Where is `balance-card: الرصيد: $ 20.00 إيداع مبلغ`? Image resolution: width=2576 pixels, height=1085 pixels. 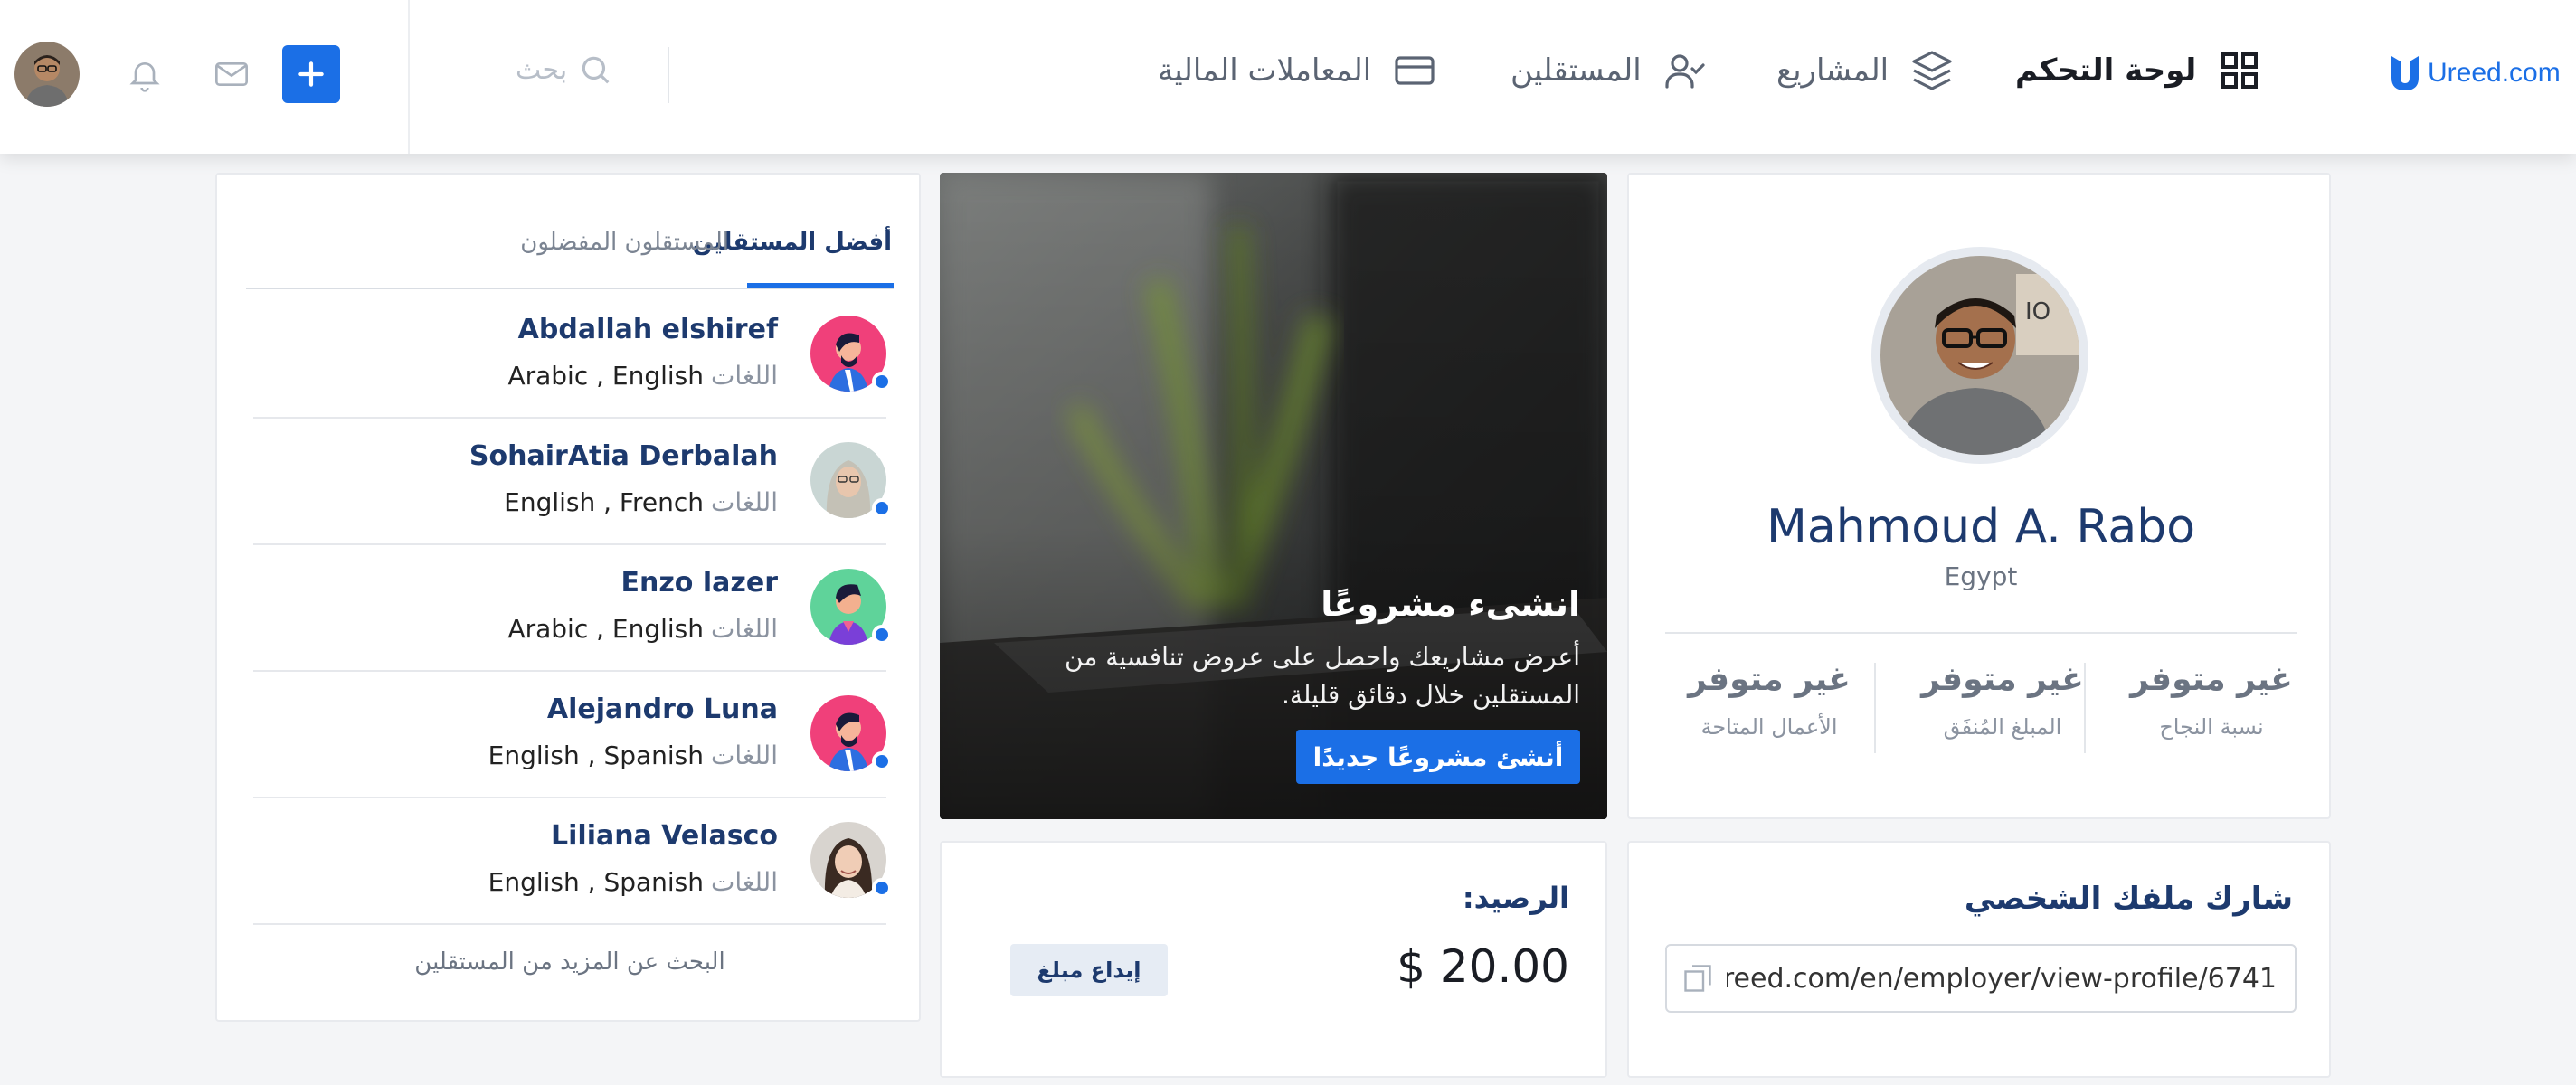
balance-card: الرصيد: $ 20.00 إيداع مبلغ is located at coordinates (1274, 960).